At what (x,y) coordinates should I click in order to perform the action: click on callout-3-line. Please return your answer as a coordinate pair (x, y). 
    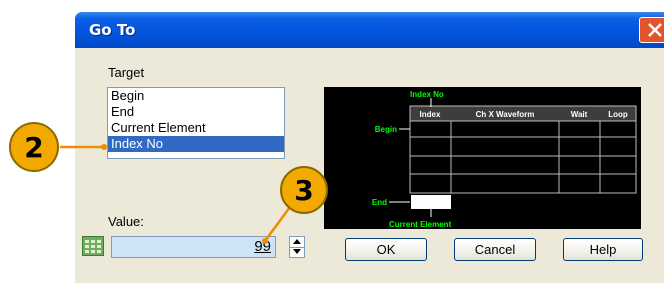
    Looking at the image, I should click on (277, 224).